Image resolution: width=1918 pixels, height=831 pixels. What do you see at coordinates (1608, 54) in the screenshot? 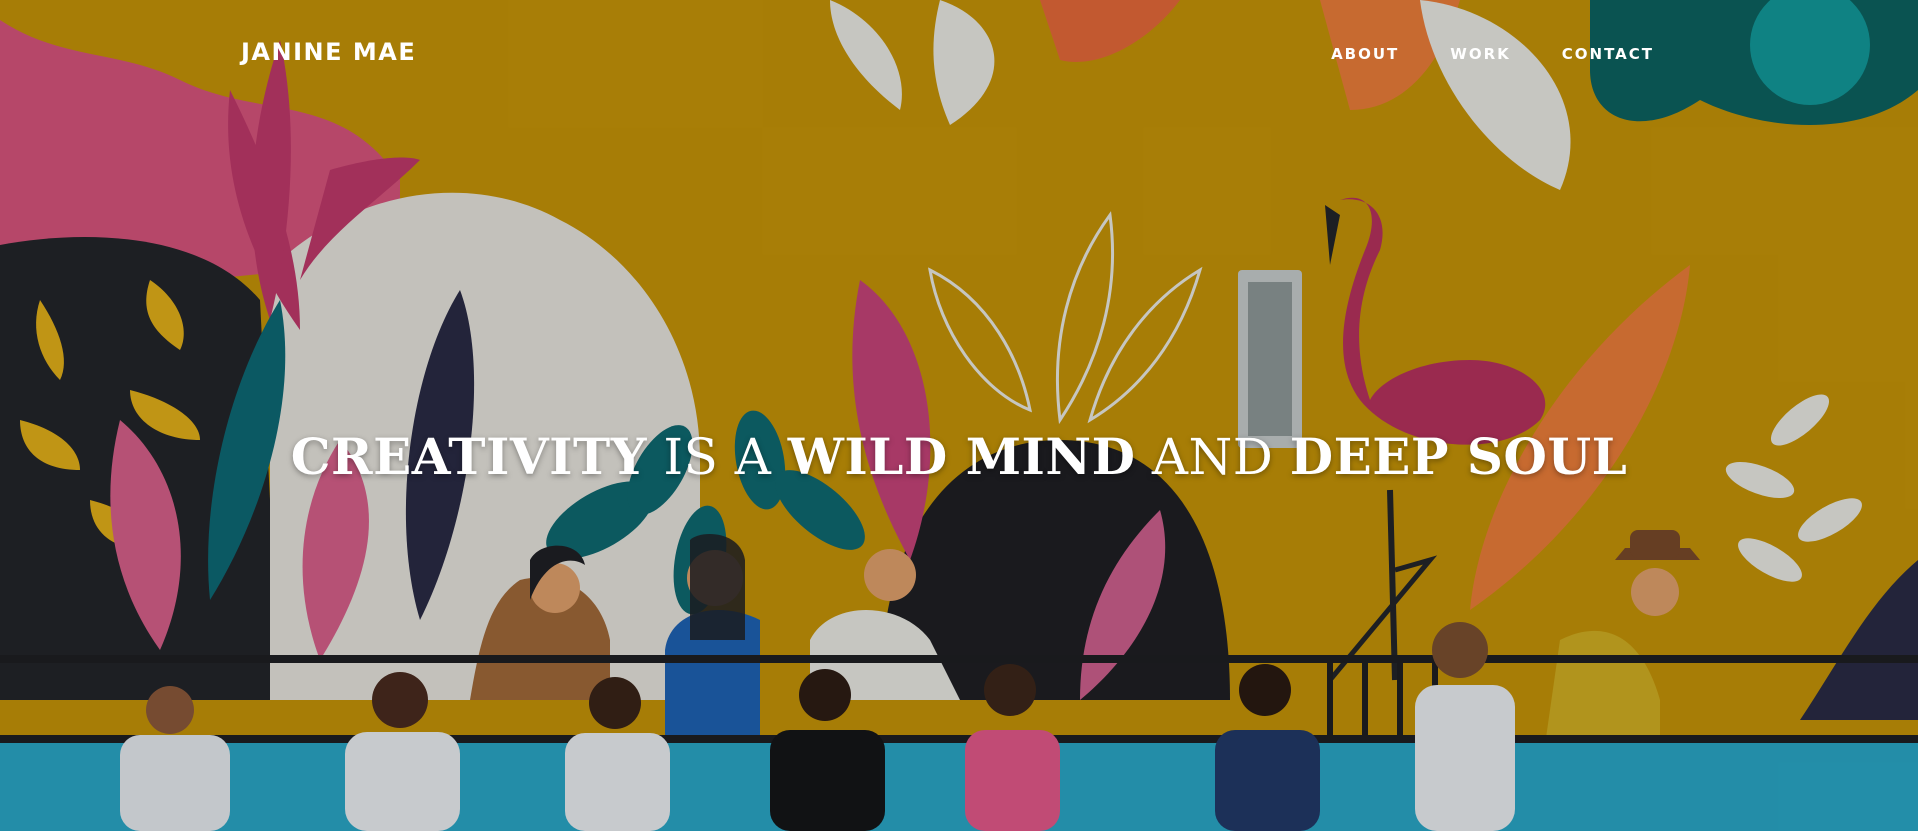
I see `nav-link-contact: CONTACT` at bounding box center [1608, 54].